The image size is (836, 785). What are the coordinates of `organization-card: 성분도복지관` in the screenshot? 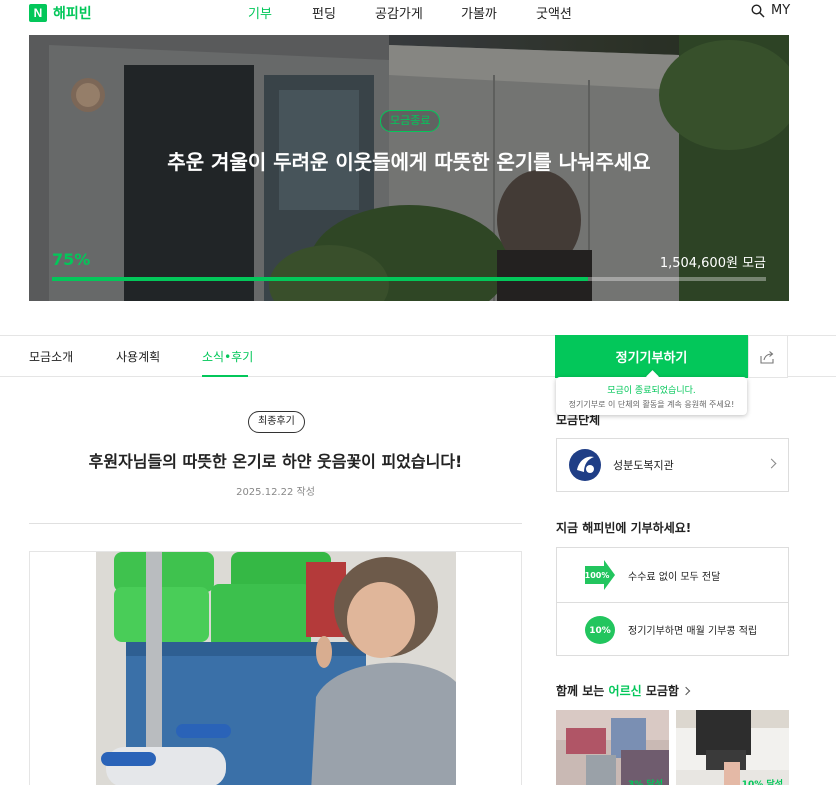 It's located at (672, 465).